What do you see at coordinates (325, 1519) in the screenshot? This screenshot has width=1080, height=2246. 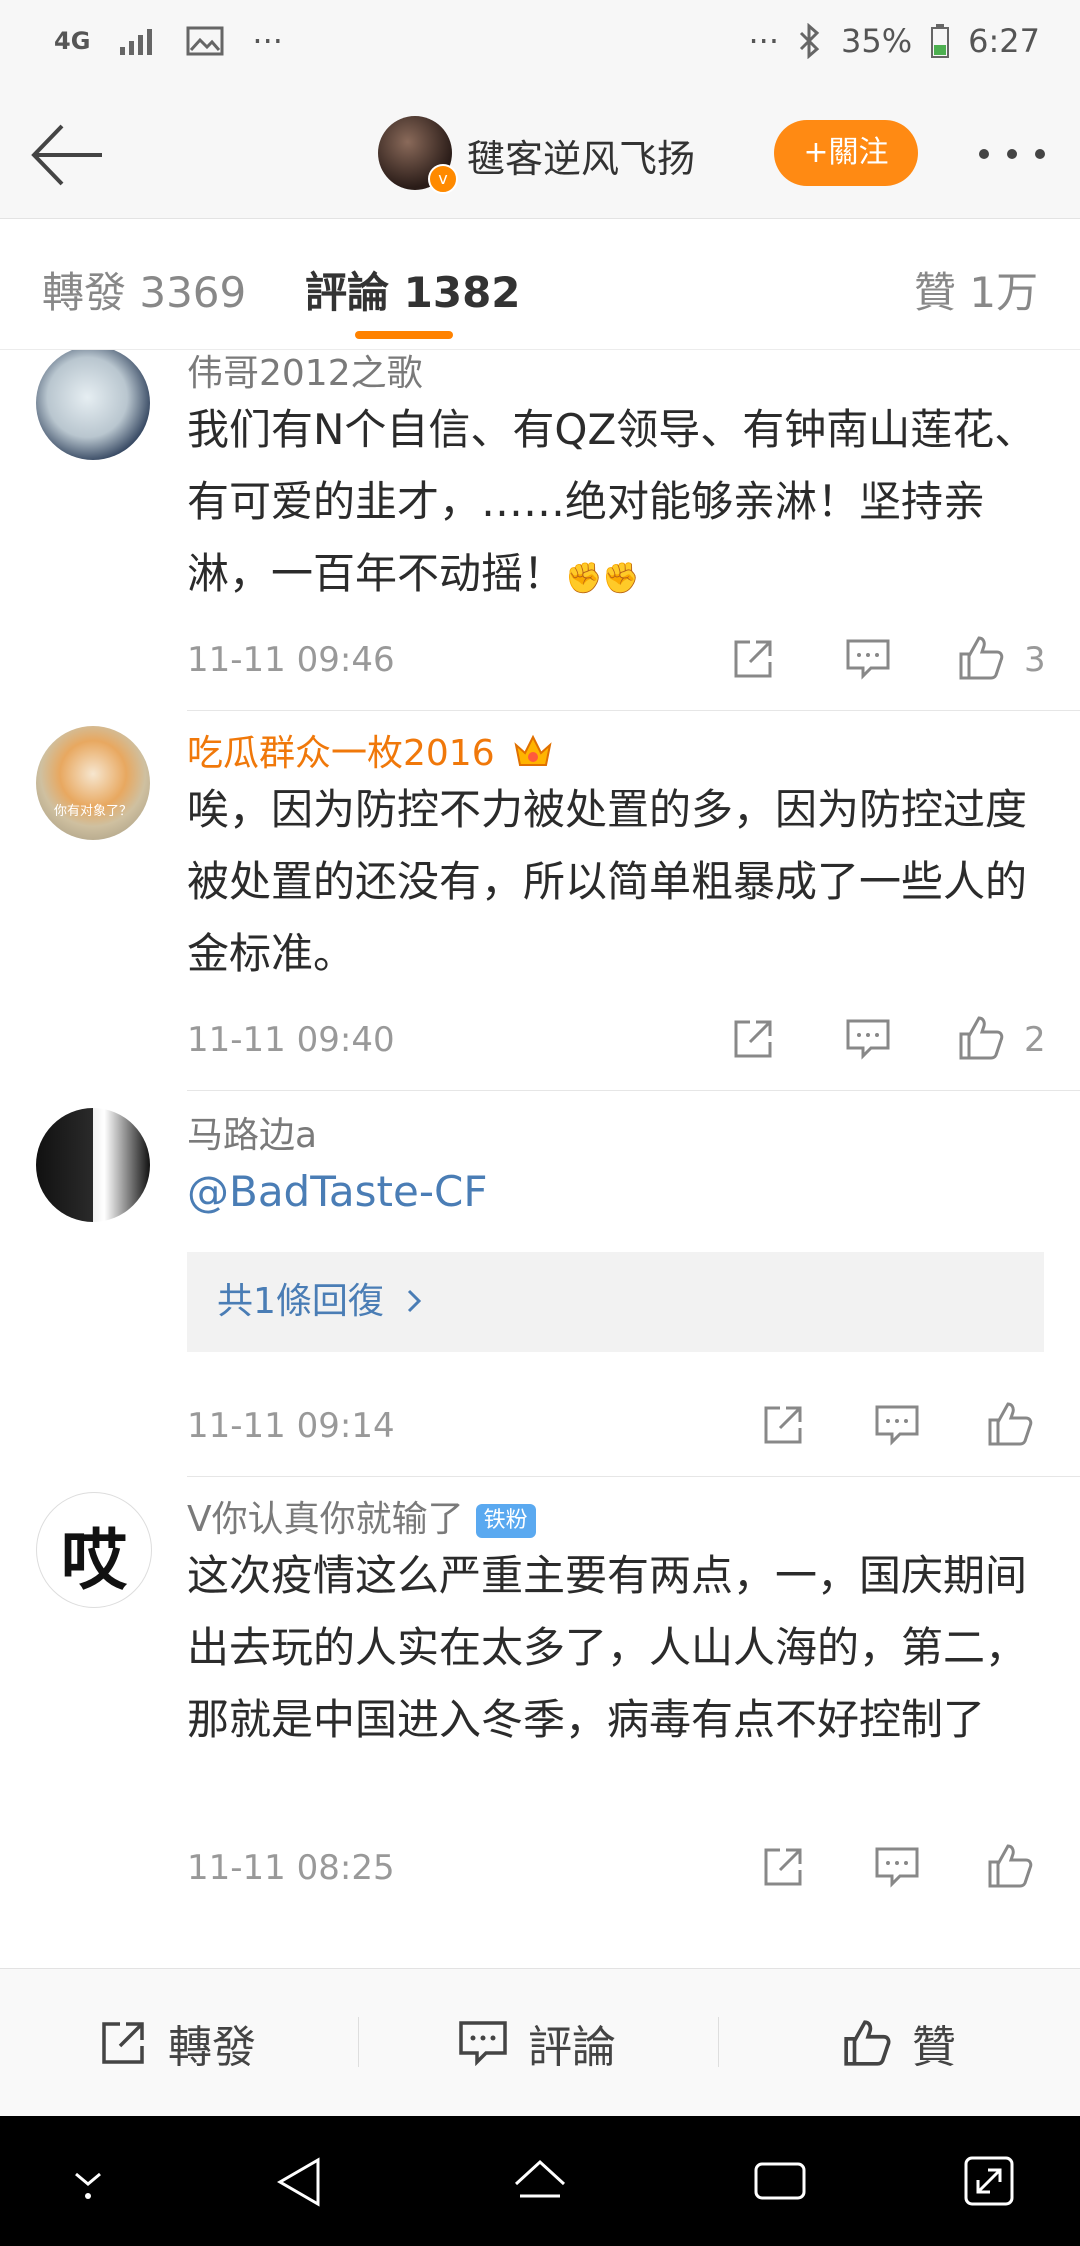 I see `commenter-name-text: V你认真你就输了` at bounding box center [325, 1519].